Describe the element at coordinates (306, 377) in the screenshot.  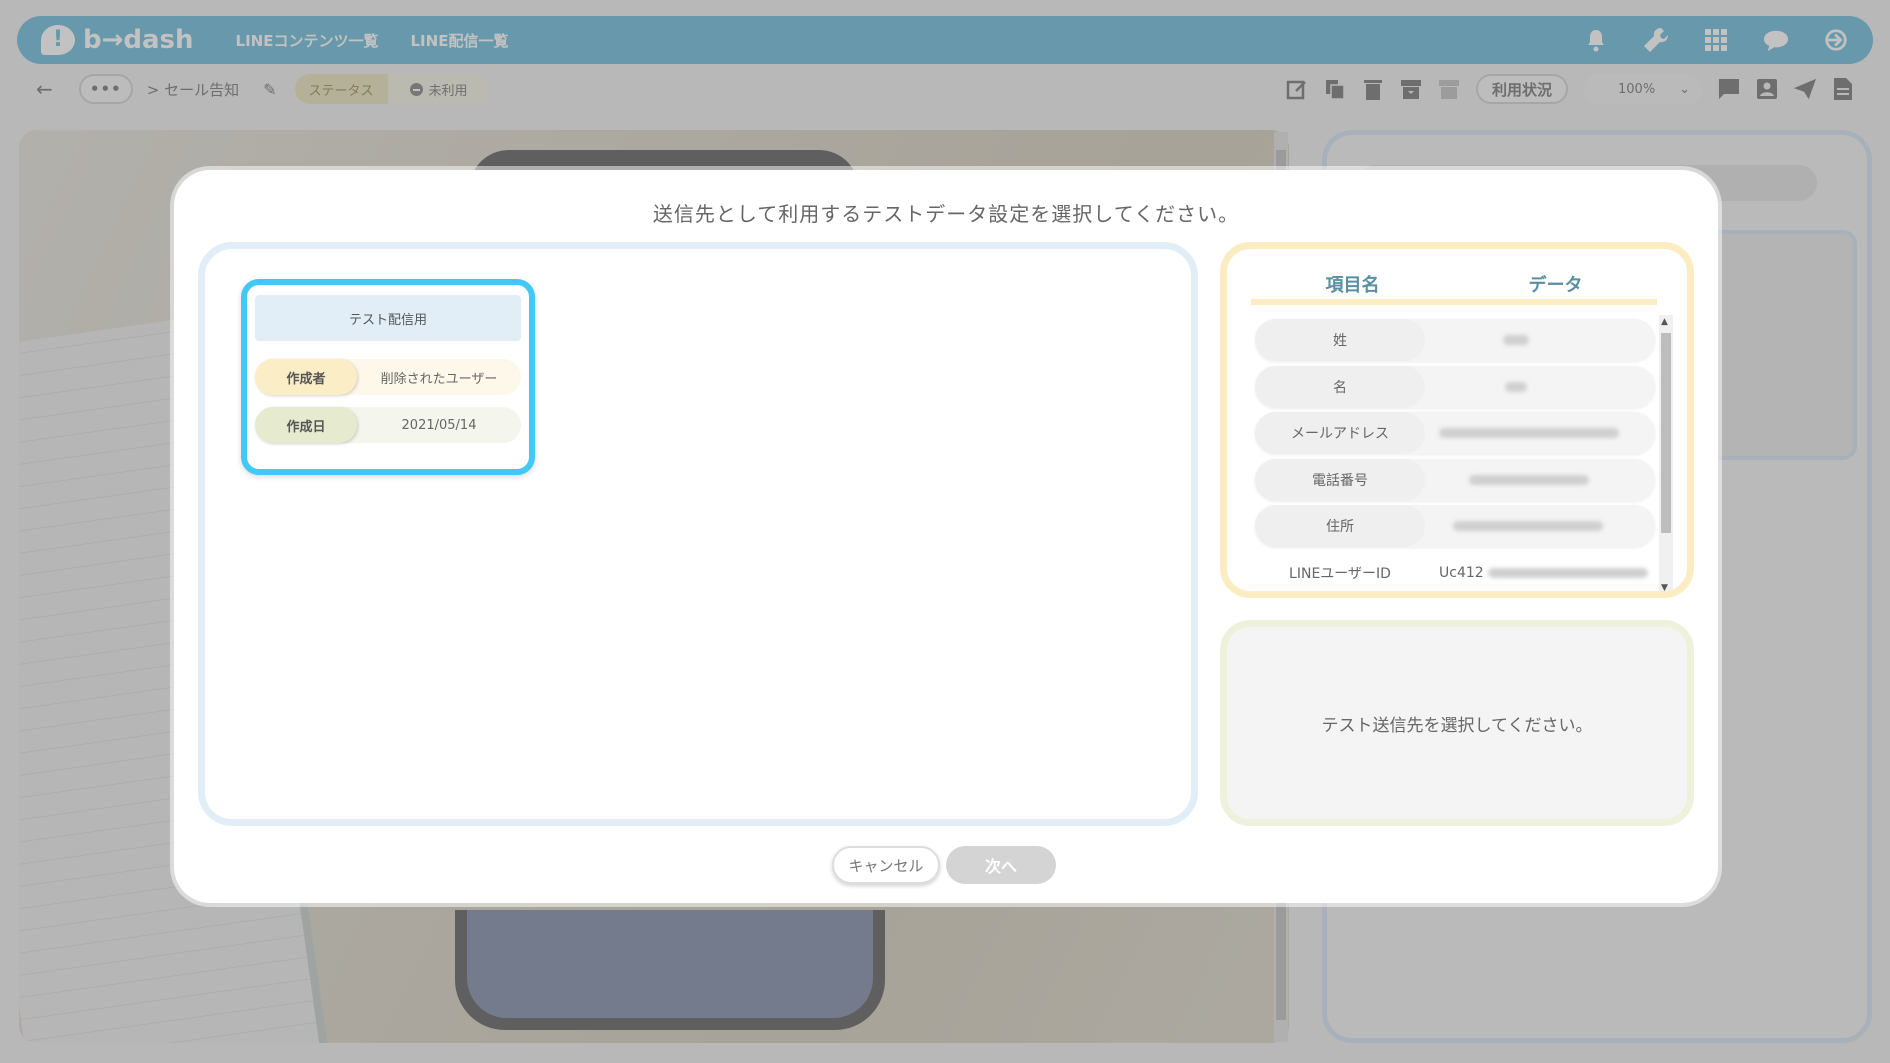
I see `creator-label: 作成者` at that location.